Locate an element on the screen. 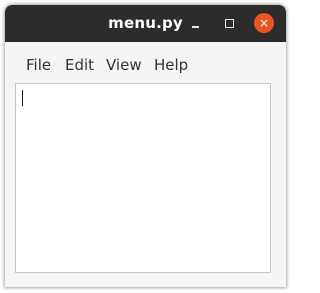 The image size is (320, 293). minimize-icon is located at coordinates (195, 27).